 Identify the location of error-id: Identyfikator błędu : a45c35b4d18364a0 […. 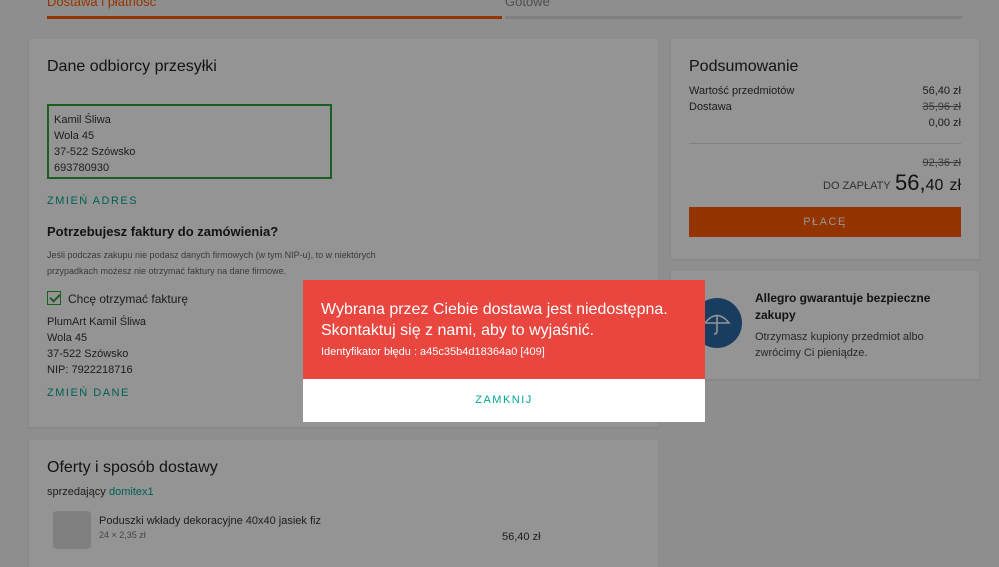
(433, 352).